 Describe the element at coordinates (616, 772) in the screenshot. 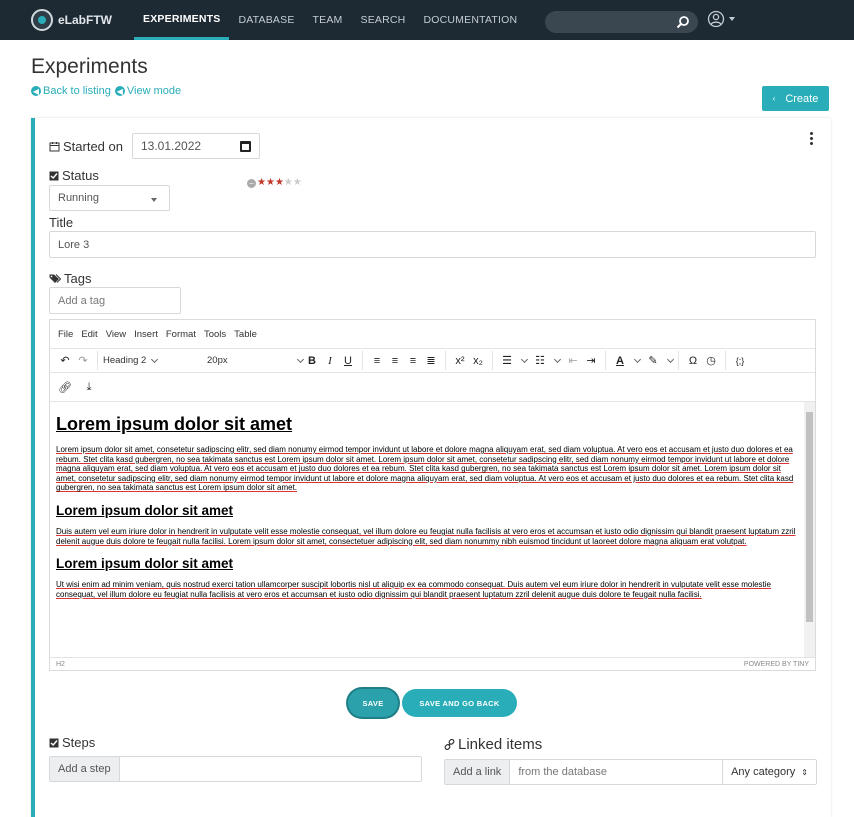

I see `link-search-input: from the database` at that location.